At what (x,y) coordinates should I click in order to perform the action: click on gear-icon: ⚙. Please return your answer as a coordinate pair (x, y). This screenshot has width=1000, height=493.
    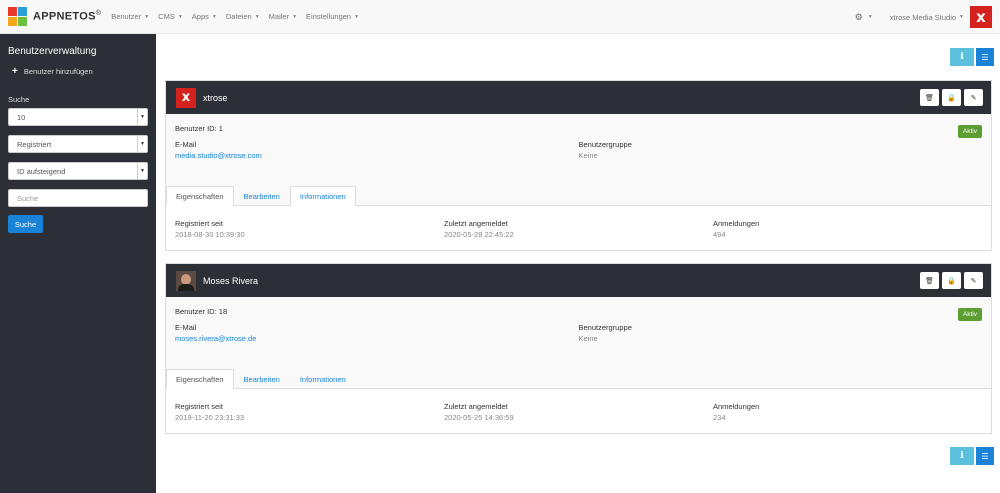
    Looking at the image, I should click on (858, 16).